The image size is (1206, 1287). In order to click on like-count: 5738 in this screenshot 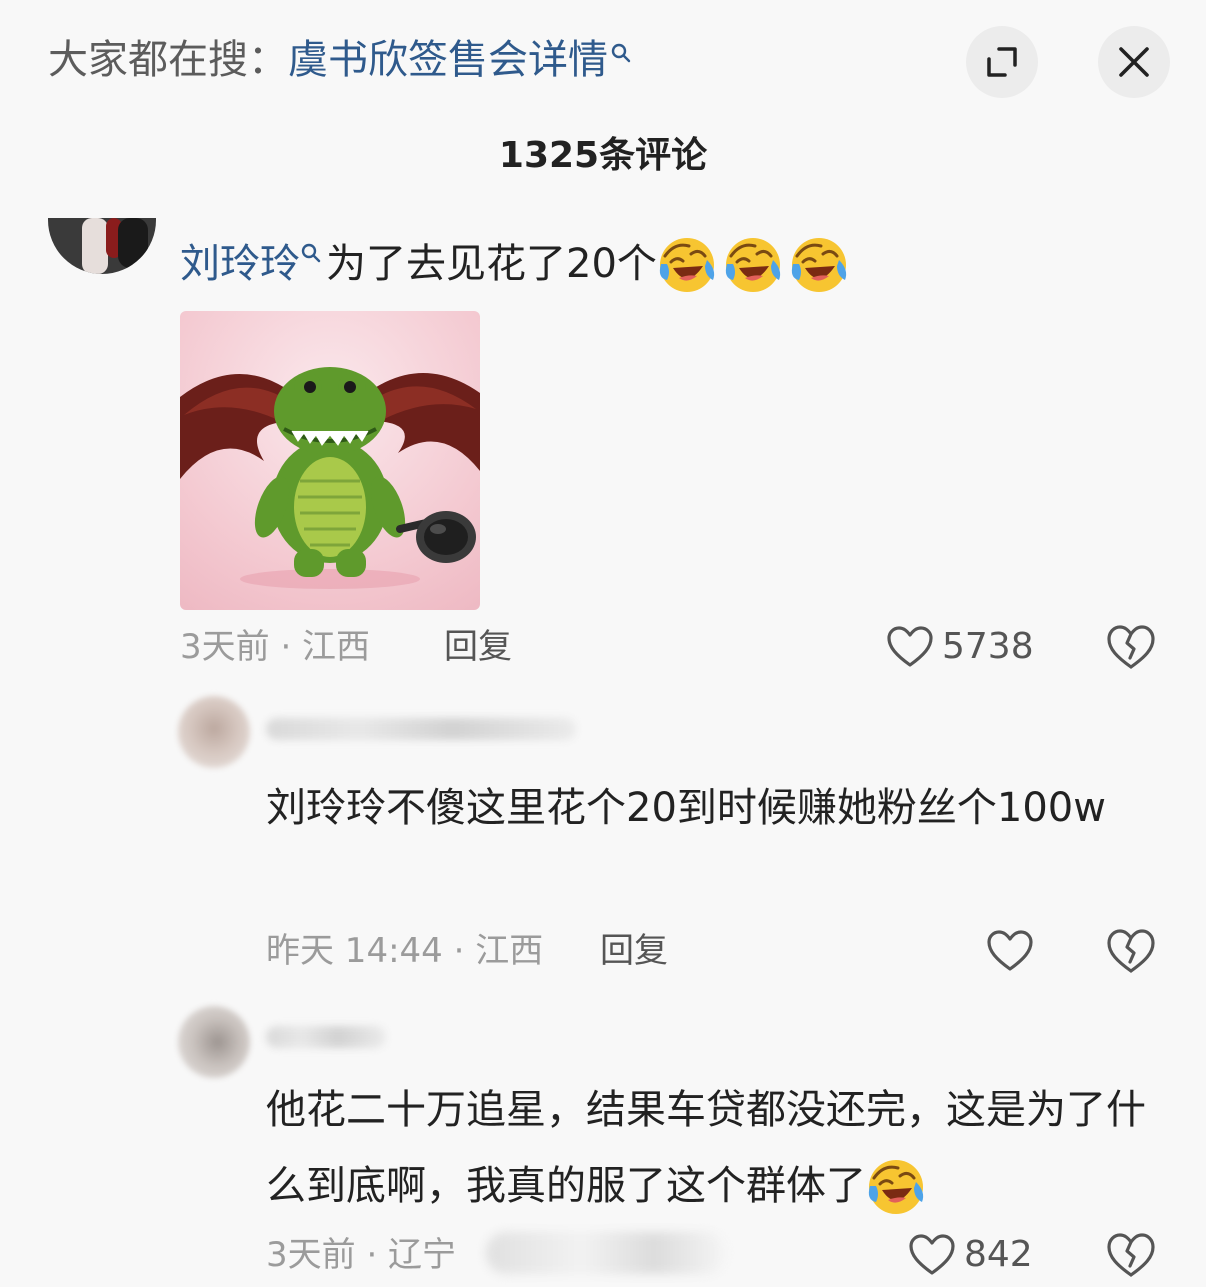, I will do `click(988, 646)`.